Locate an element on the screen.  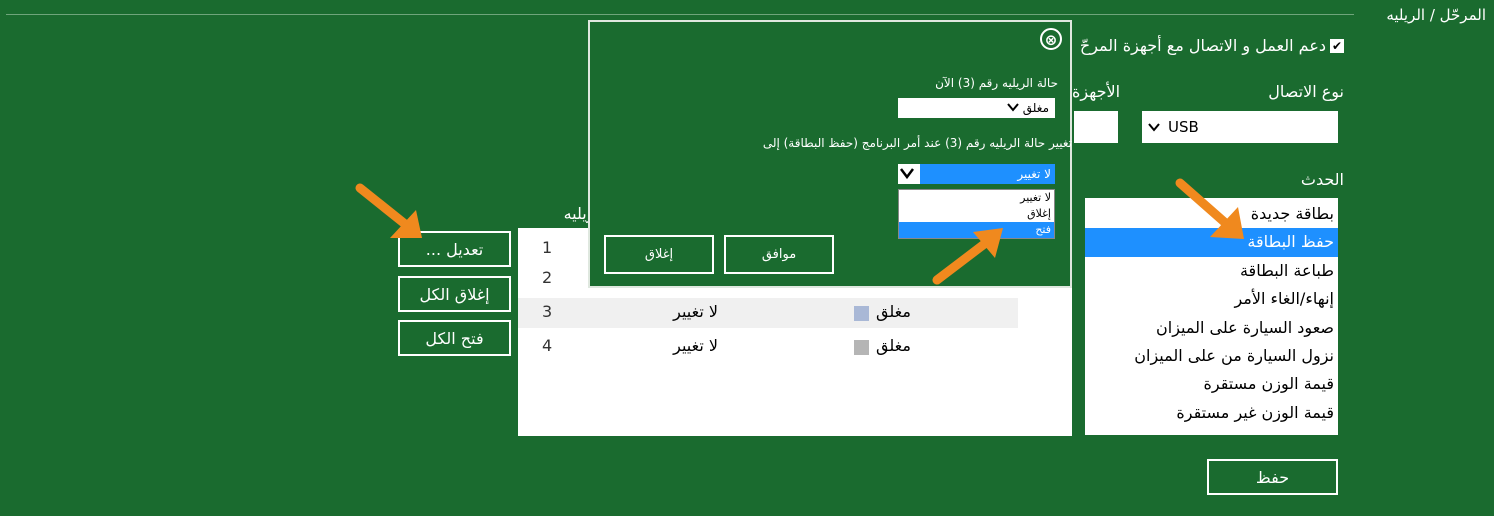
connection-type-value: USB is located at coordinates (1183, 127).